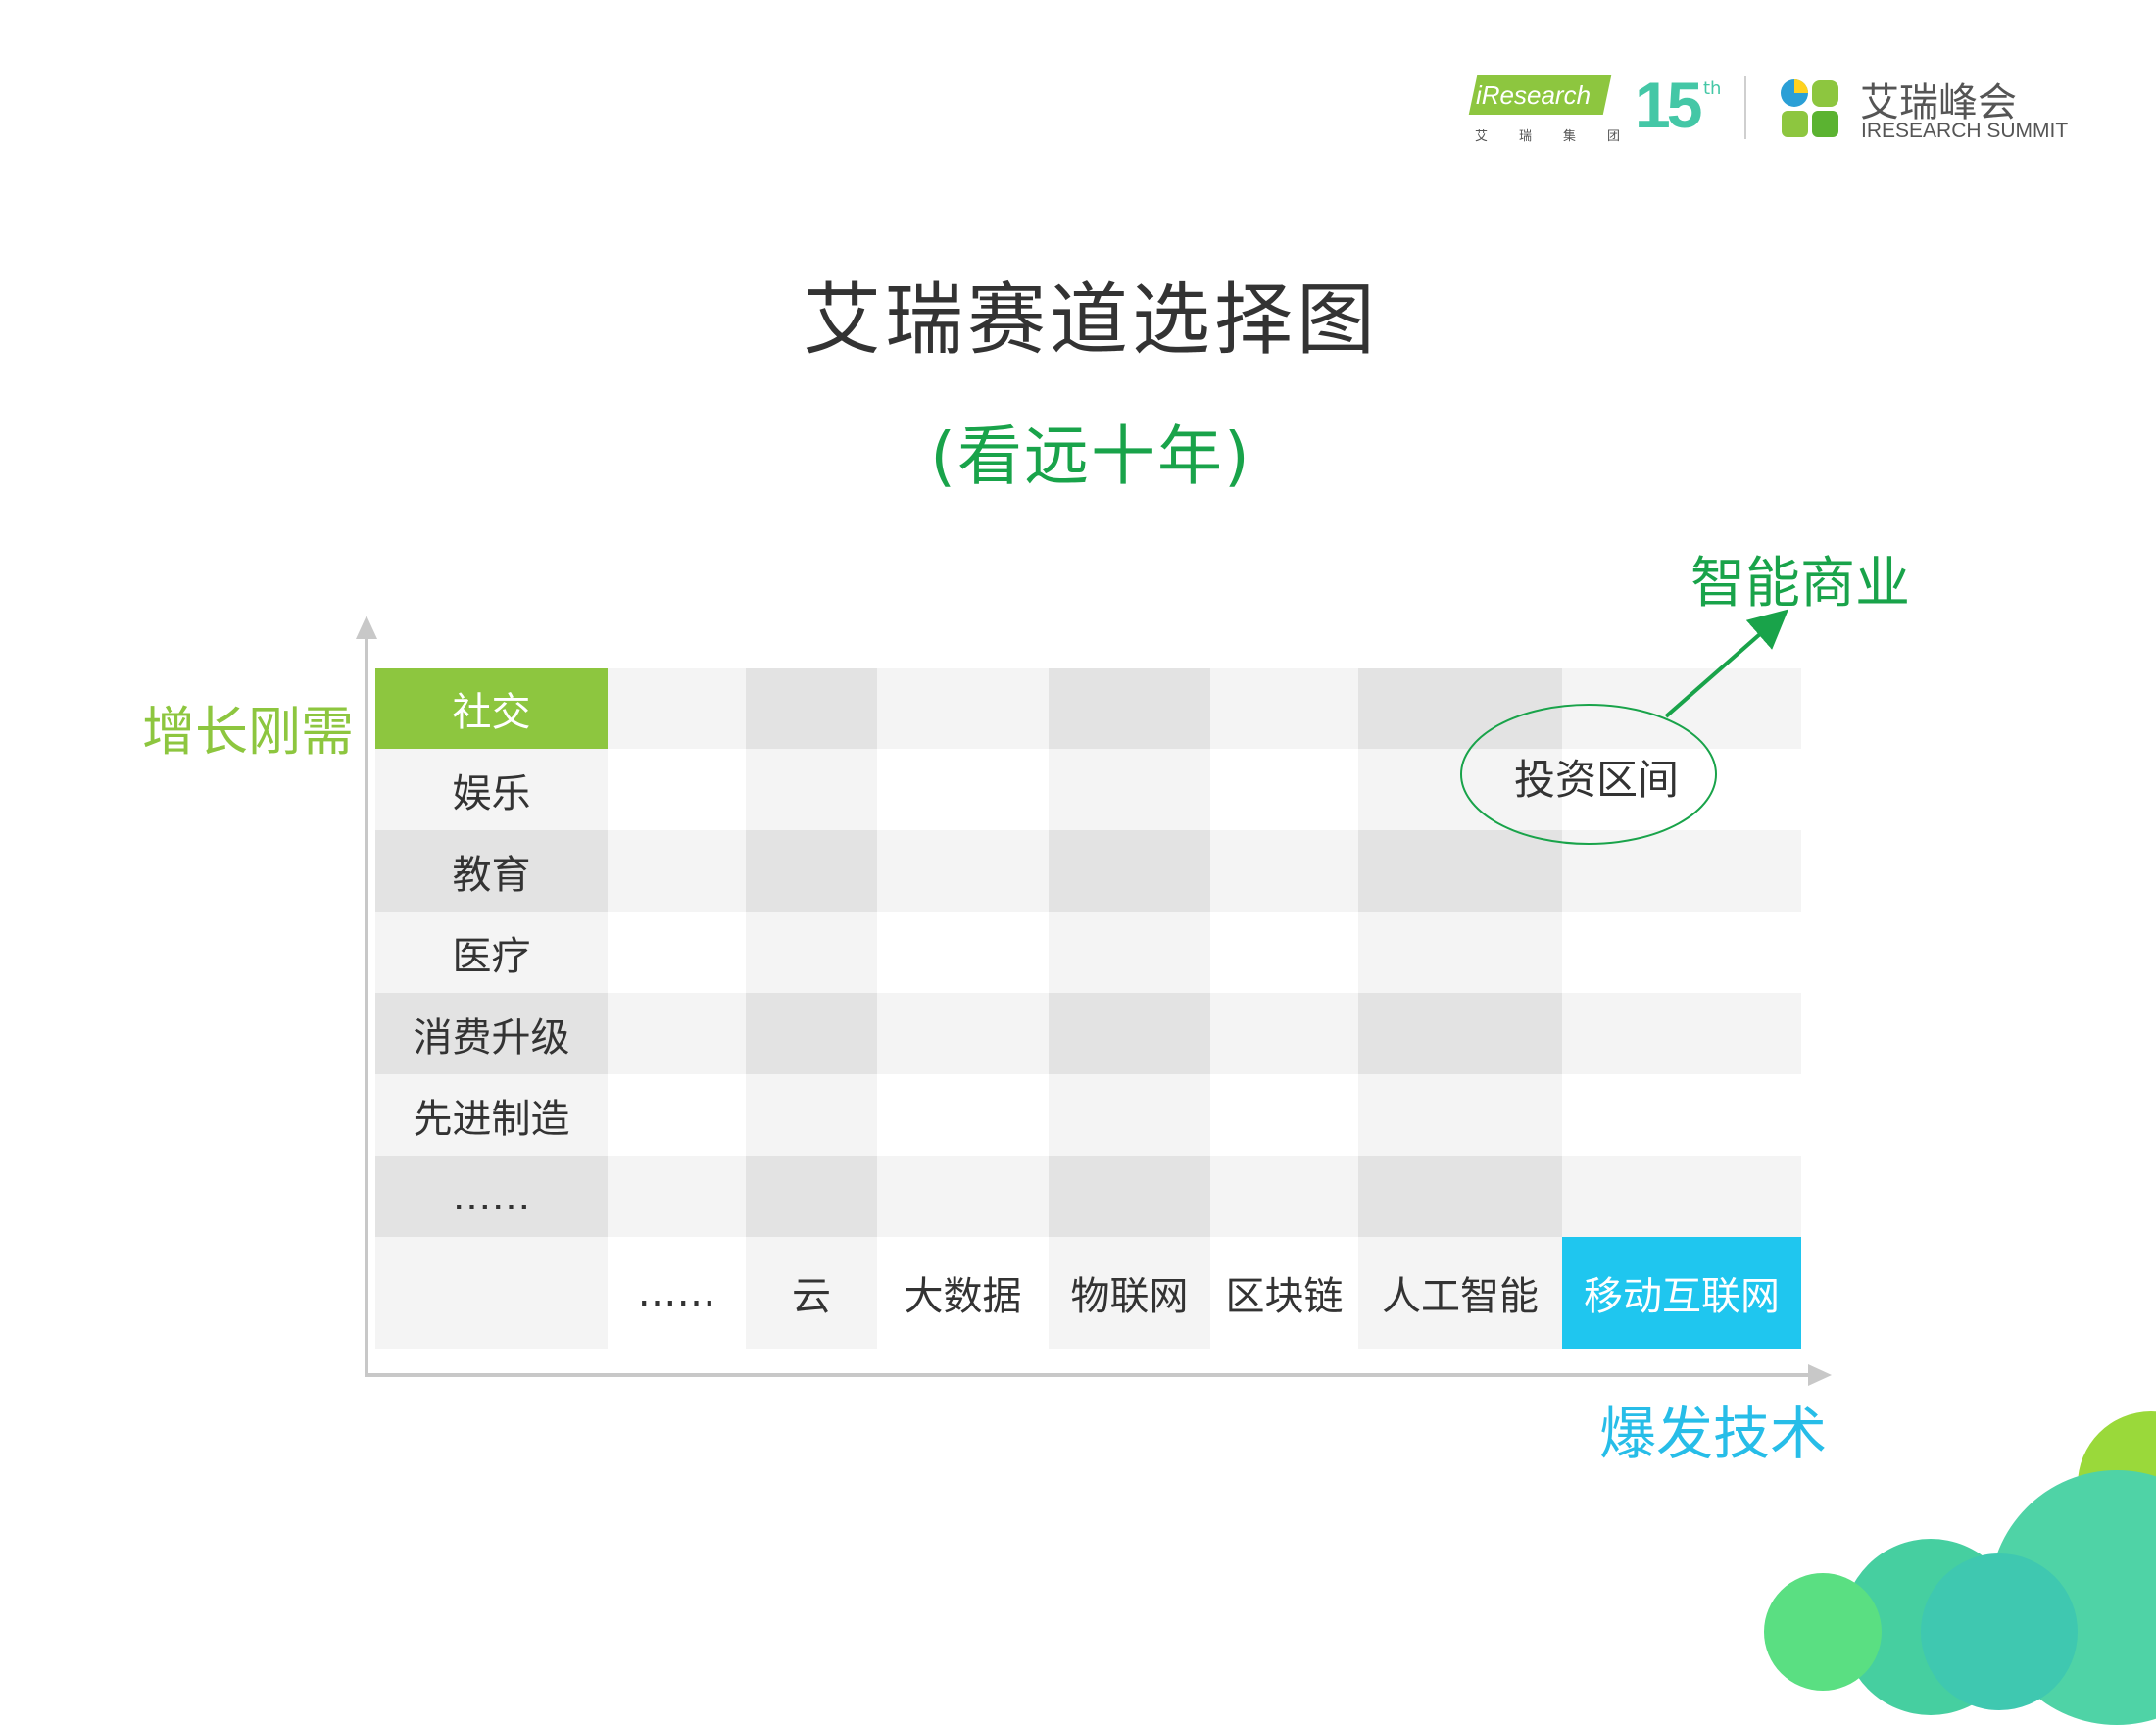 The width and height of the screenshot is (2156, 1725). Describe the element at coordinates (1624, 727) in the screenshot. I see `investment-zone-overlay` at that location.